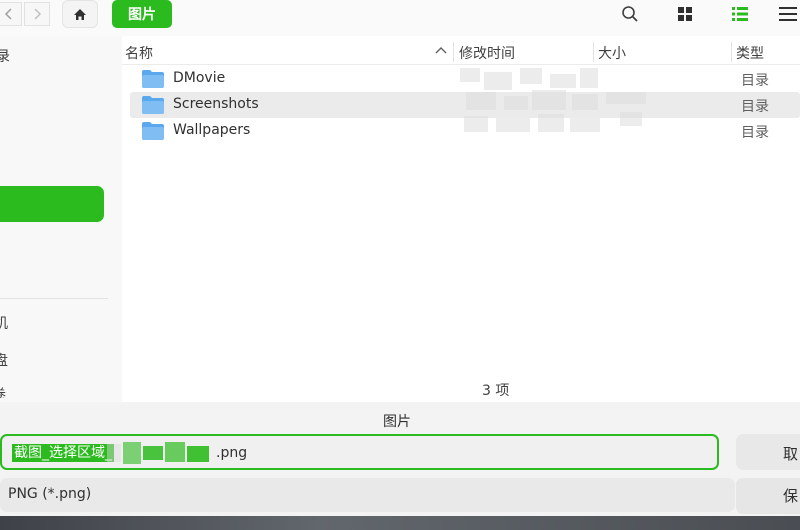 The width and height of the screenshot is (800, 530). Describe the element at coordinates (441, 50) in the screenshot. I see `sort-ascending-icon` at that location.